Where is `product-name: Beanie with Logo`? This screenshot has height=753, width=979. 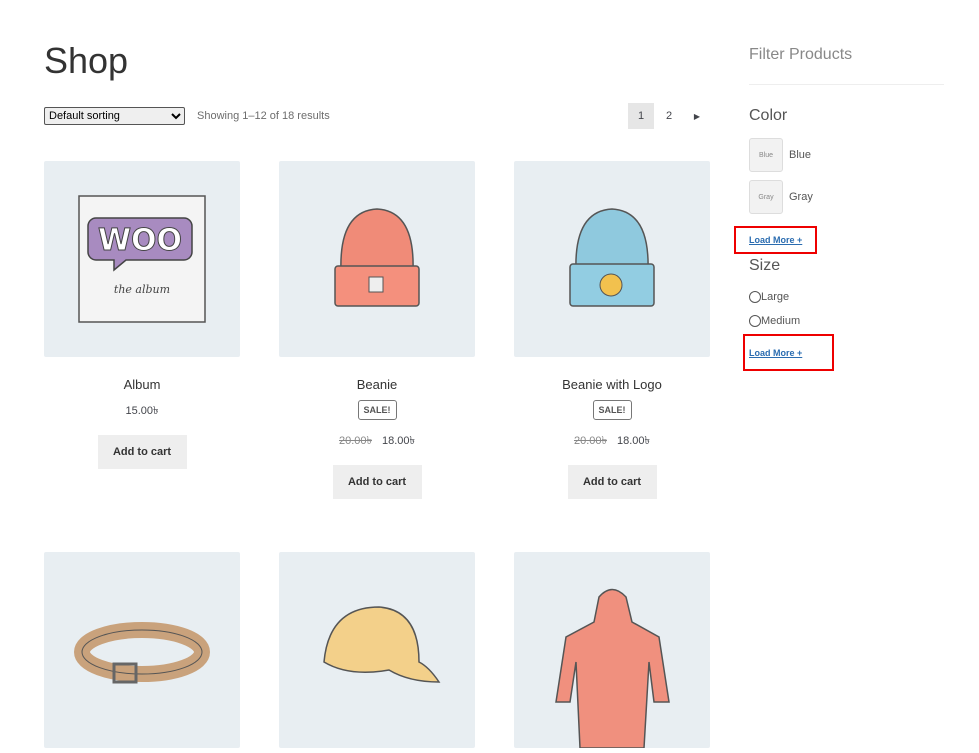 product-name: Beanie with Logo is located at coordinates (612, 384).